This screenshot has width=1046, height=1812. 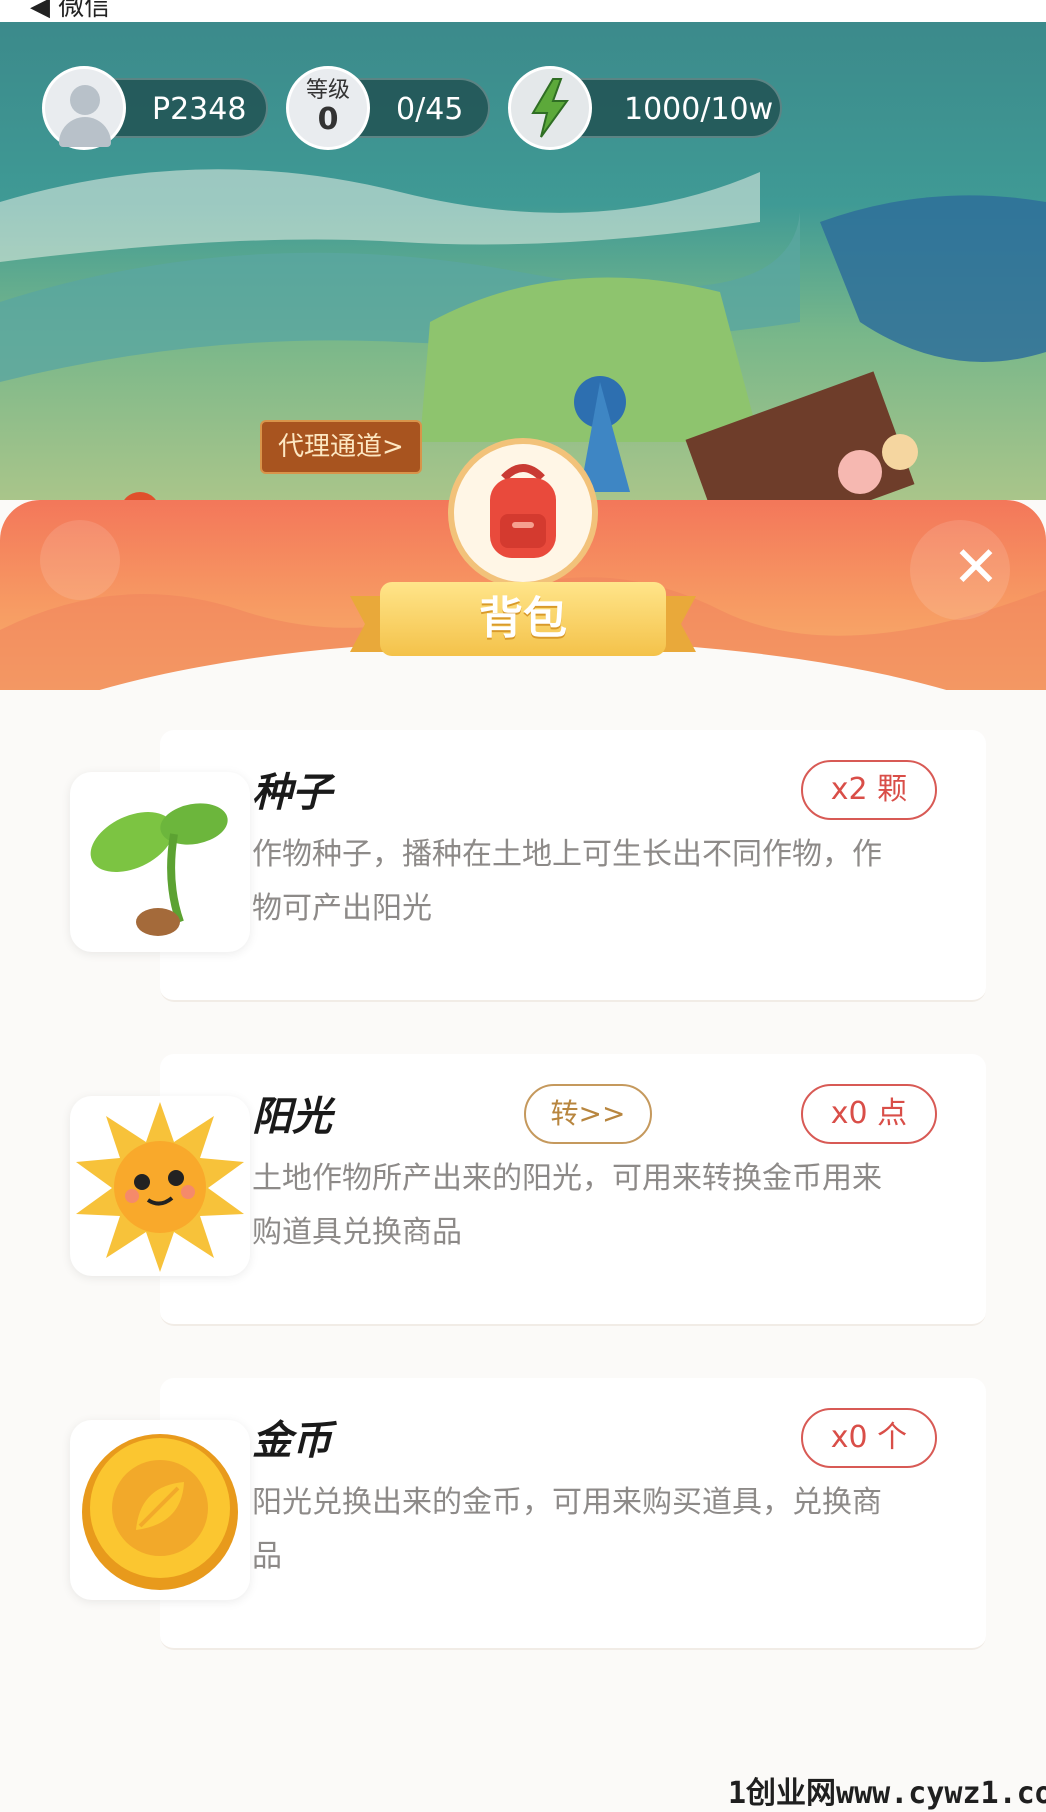 I want to click on top-bar: ◀ 微信, so click(x=523, y=11).